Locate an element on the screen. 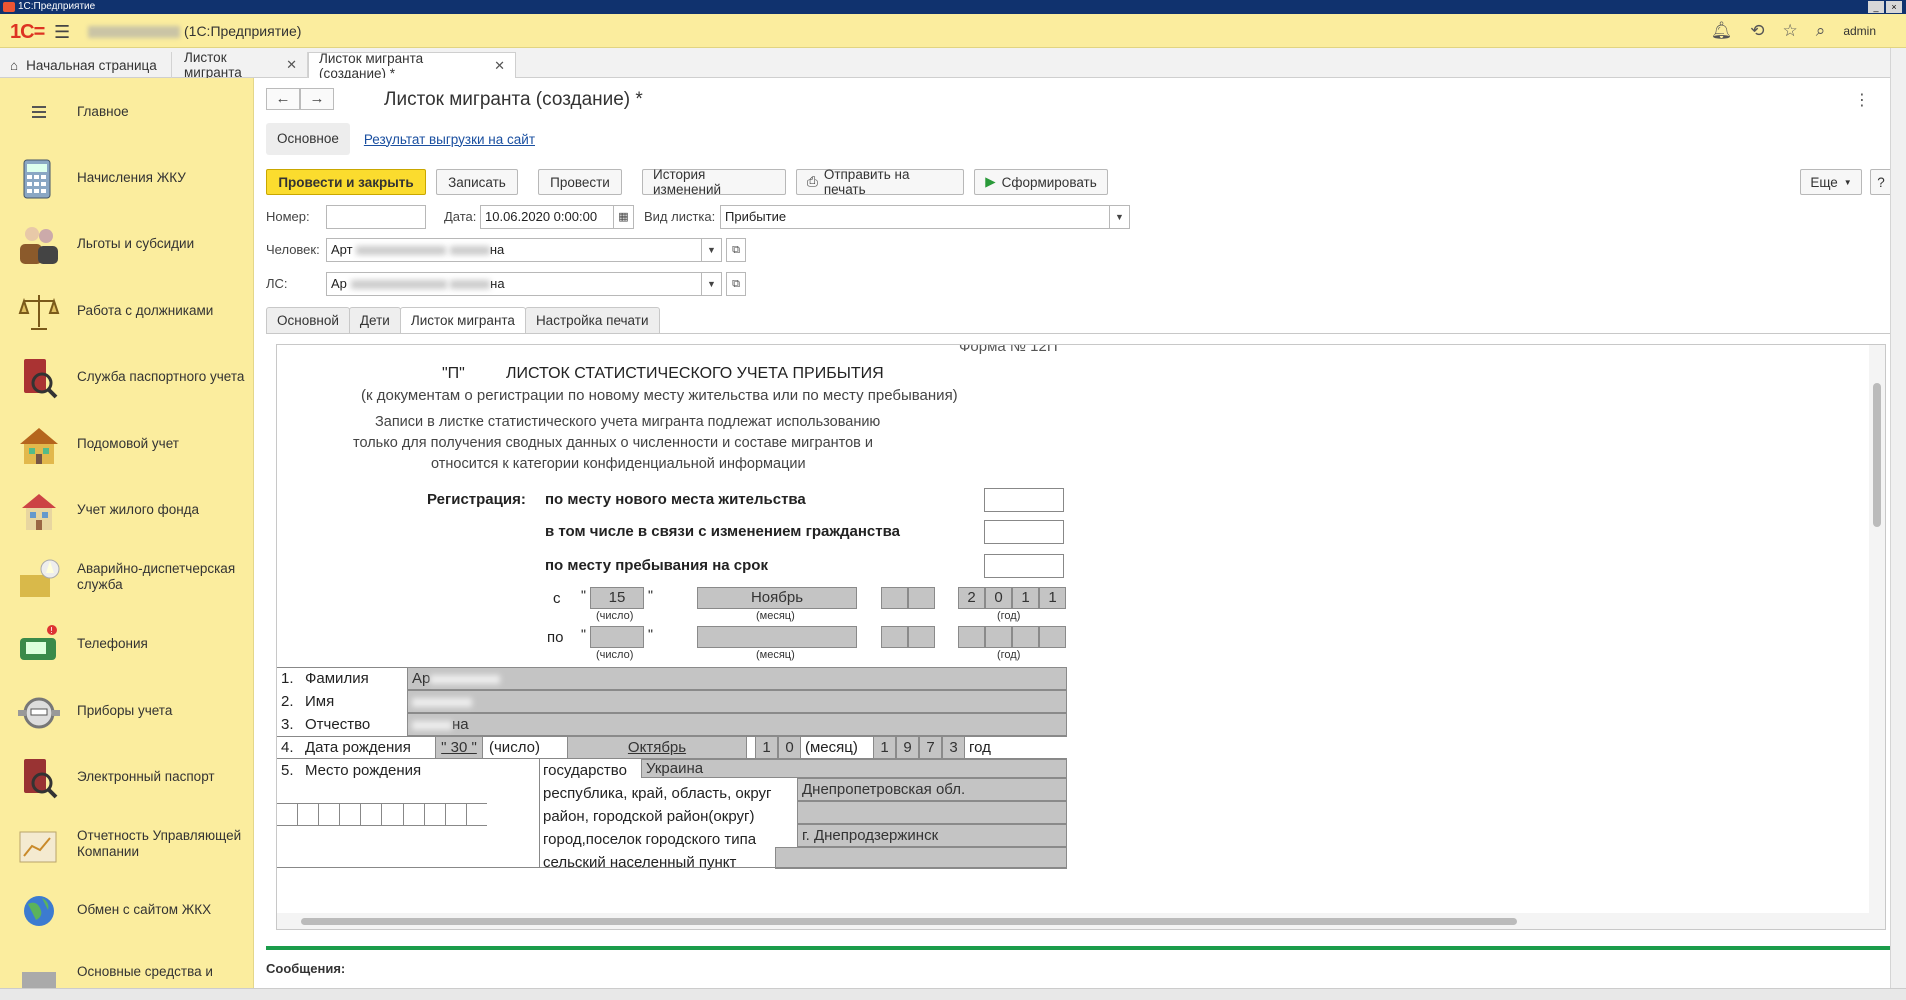 This screenshot has width=1906, height=1000. vertical-scrollbar is located at coordinates (1877, 637).